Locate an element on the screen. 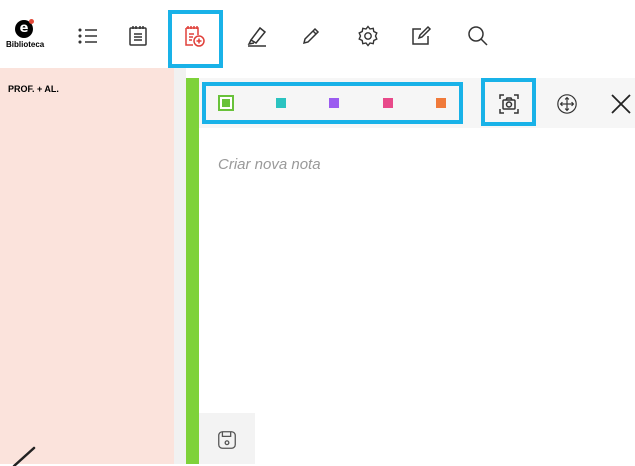 The width and height of the screenshot is (635, 466). notes-list-icon is located at coordinates (138, 36).